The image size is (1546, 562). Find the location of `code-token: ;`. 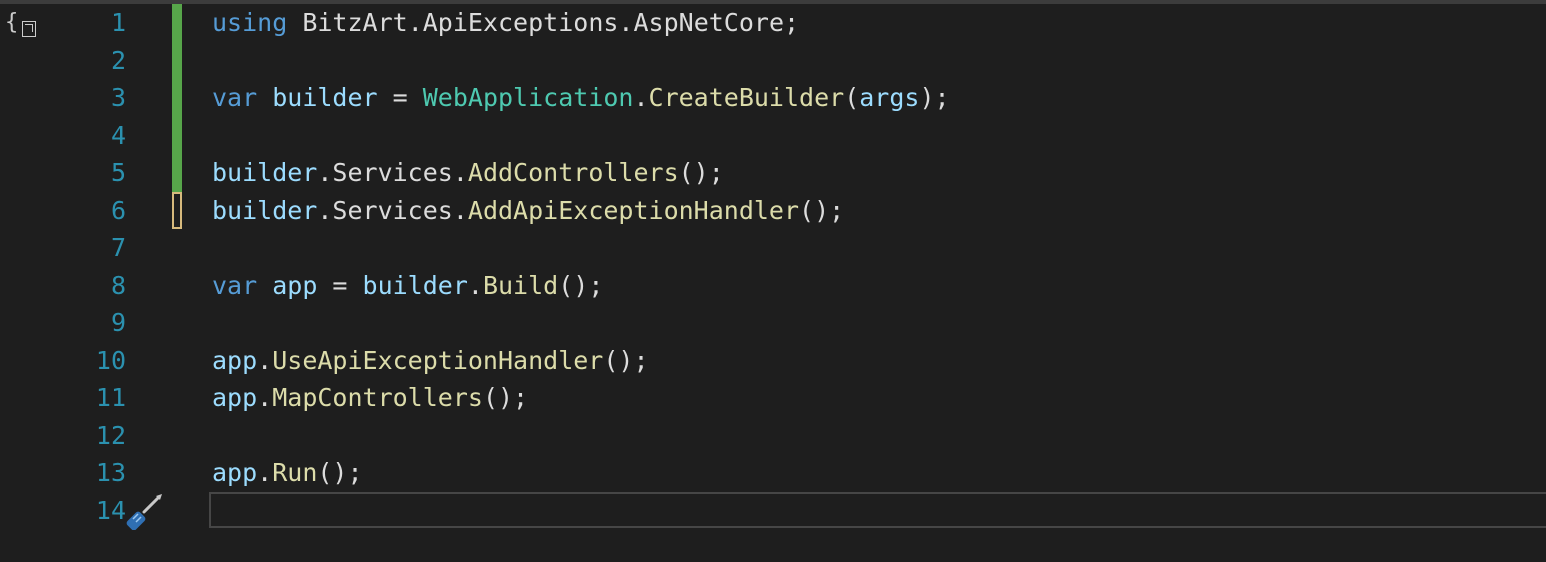

code-token: ; is located at coordinates (792, 22).